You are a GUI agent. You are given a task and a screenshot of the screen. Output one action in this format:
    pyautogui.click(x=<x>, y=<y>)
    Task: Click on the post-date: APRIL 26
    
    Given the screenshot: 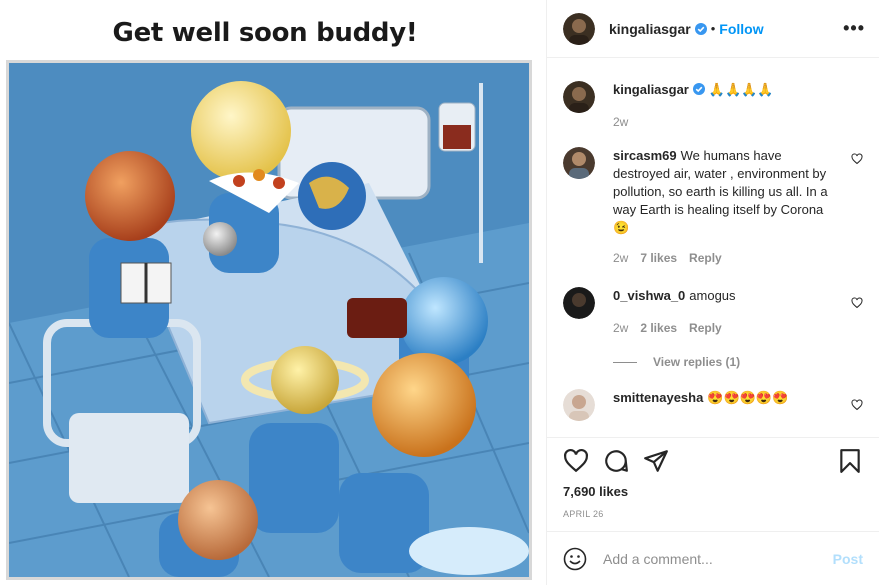 What is the action you would take?
    pyautogui.click(x=713, y=514)
    